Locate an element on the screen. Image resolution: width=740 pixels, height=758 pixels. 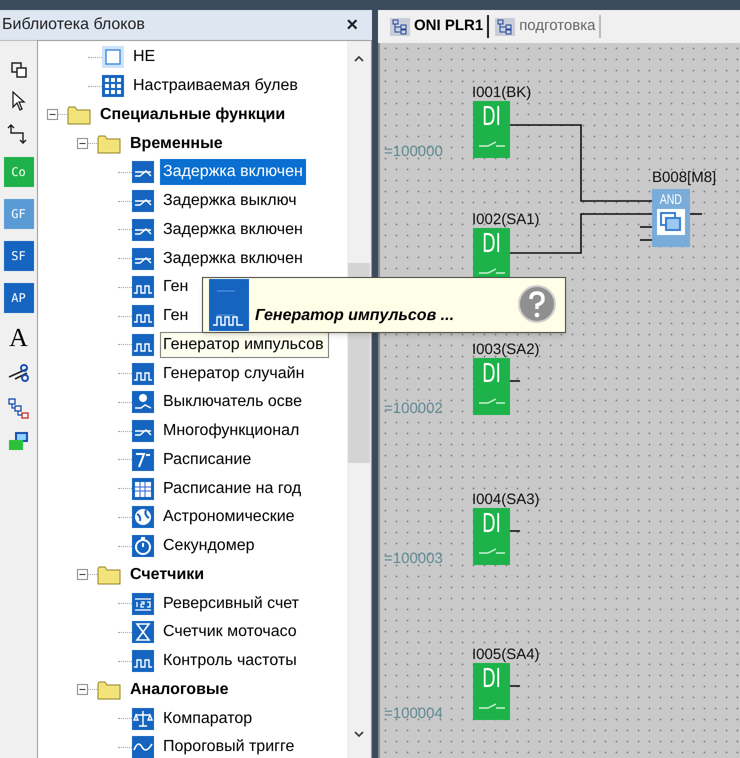
diagram-tab: ONI PLR1 is located at coordinates (440, 26).